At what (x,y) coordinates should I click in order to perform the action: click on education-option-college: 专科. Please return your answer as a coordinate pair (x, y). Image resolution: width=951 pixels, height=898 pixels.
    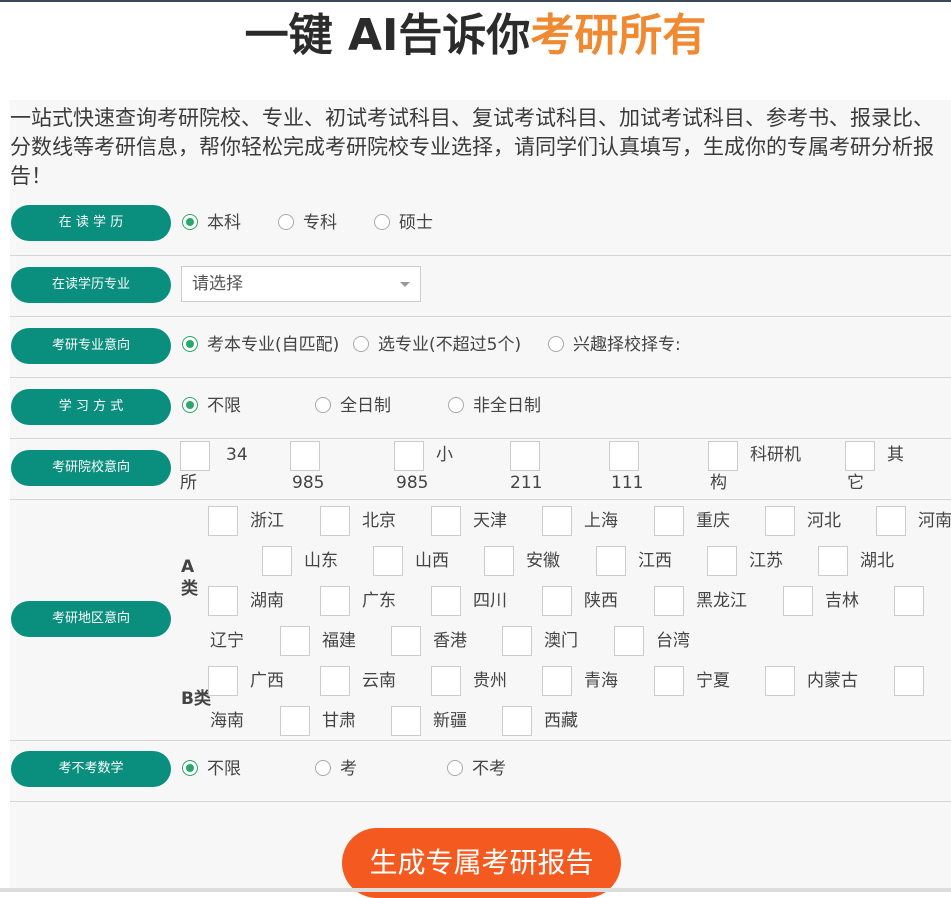
    Looking at the image, I should click on (307, 223).